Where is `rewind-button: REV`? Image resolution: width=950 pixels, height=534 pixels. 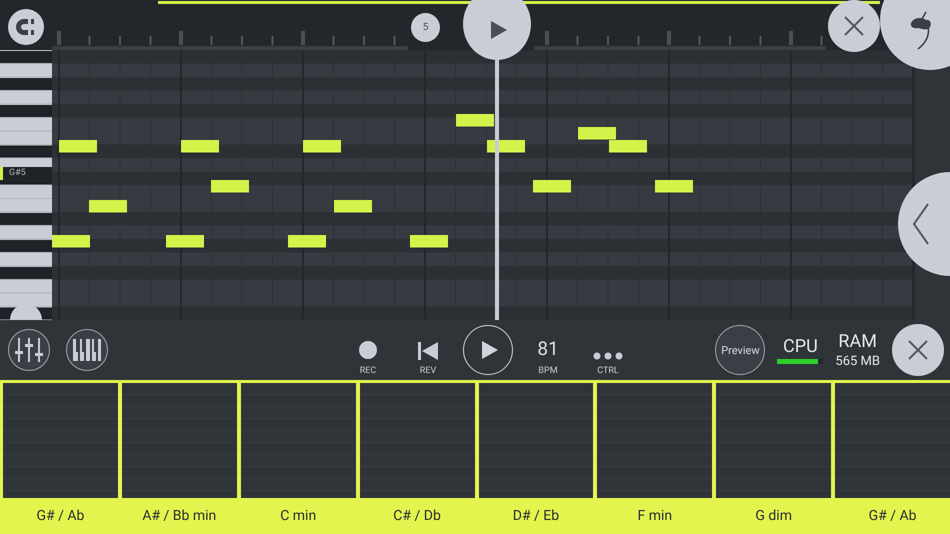 rewind-button: REV is located at coordinates (428, 350).